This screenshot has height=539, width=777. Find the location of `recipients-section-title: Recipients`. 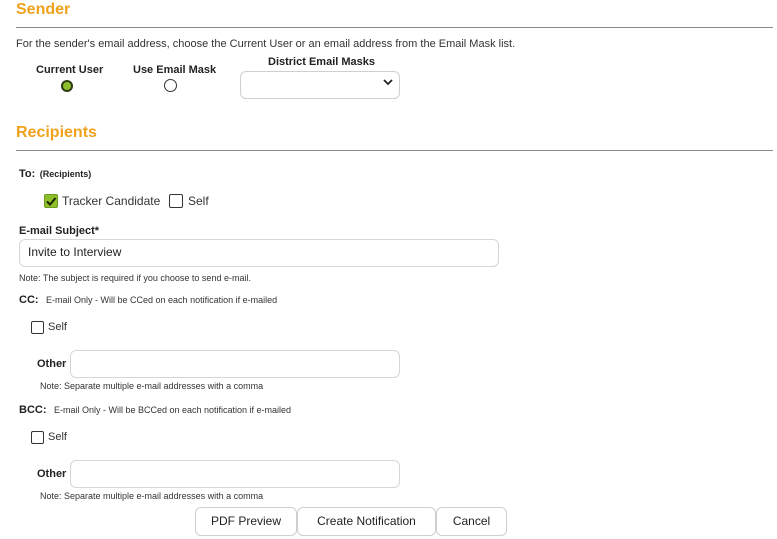

recipients-section-title: Recipients is located at coordinates (56, 132).